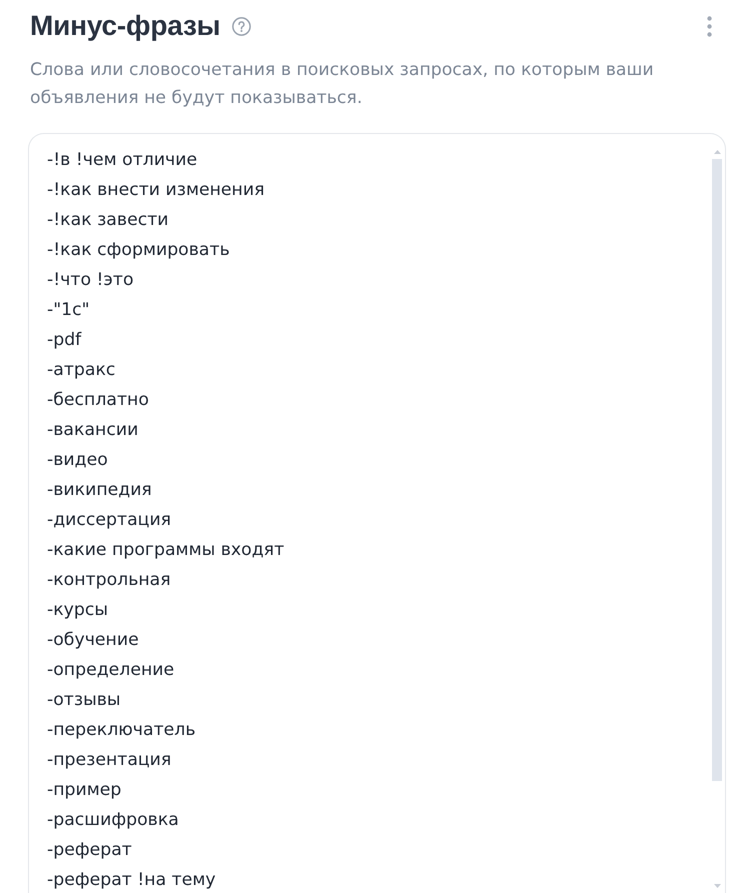  I want to click on help-icon, so click(242, 26).